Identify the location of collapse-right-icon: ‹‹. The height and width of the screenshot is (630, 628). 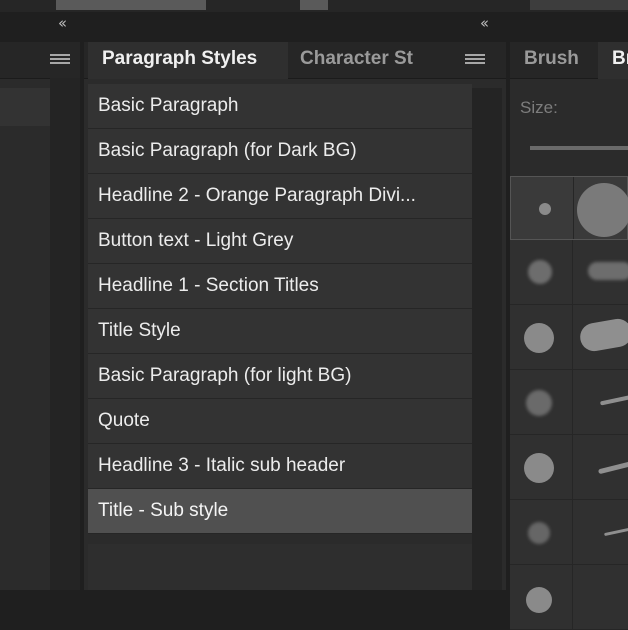
(484, 23).